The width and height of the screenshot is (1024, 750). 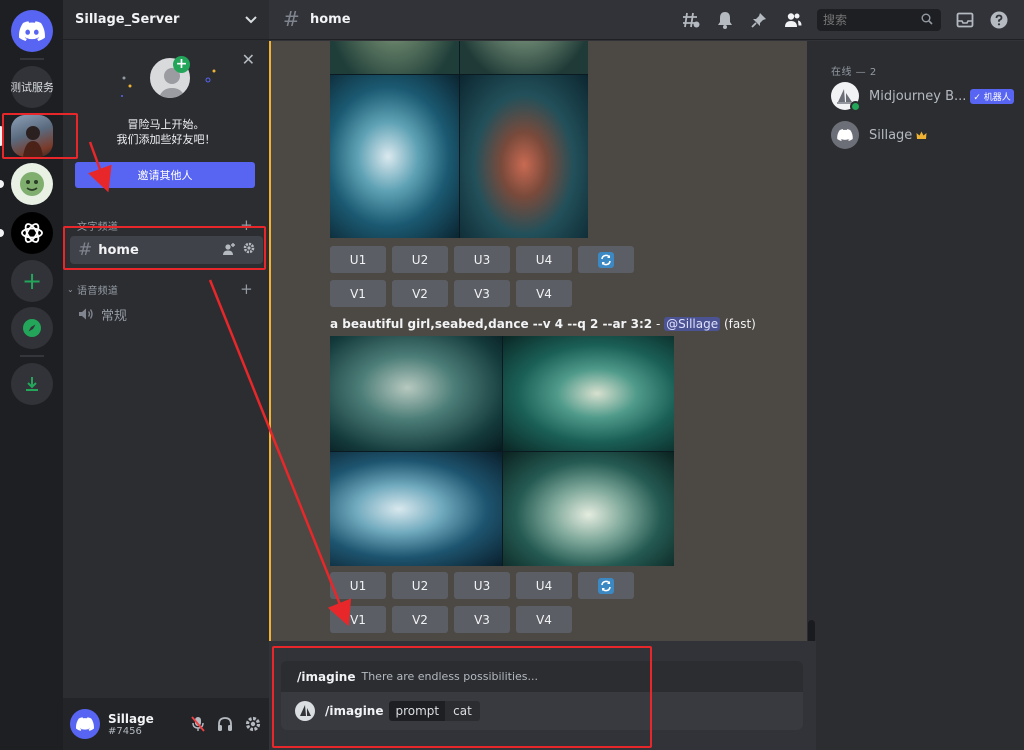 I want to click on channel-topbar: # home, so click(x=646, y=20).